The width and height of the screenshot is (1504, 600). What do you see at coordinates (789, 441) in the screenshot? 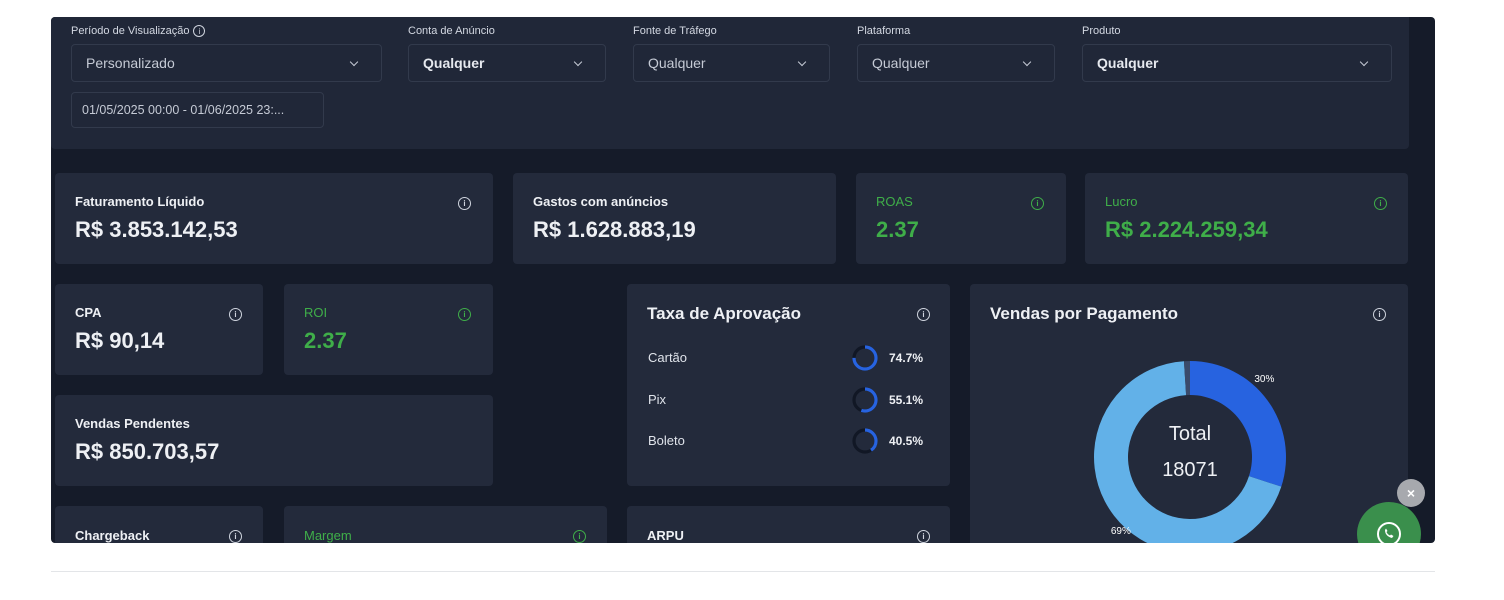
I see `rate-row-boleto: Boleto 40.5%` at bounding box center [789, 441].